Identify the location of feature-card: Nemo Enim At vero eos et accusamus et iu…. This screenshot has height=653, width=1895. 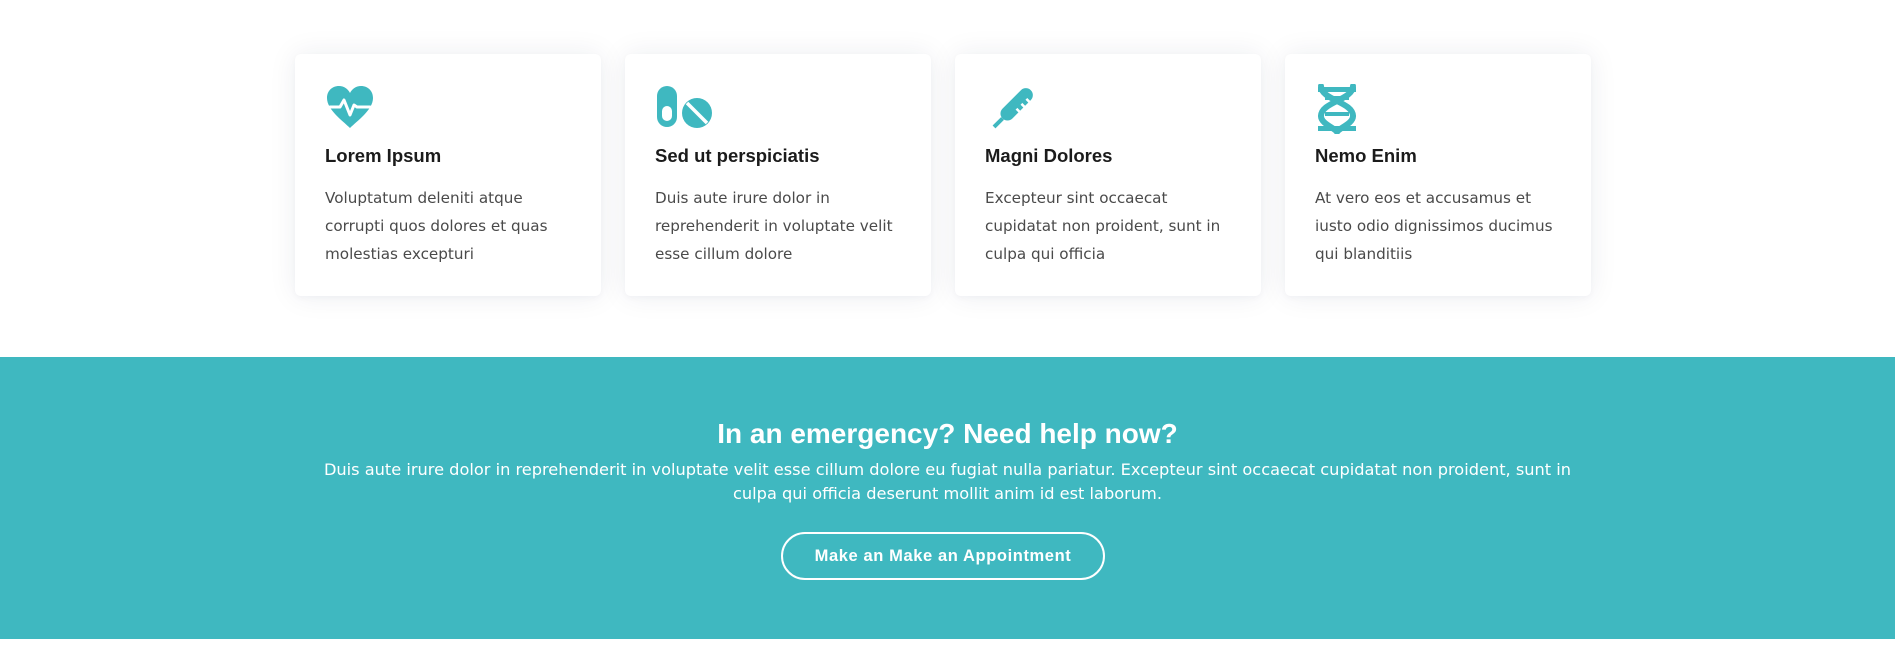
(1438, 175).